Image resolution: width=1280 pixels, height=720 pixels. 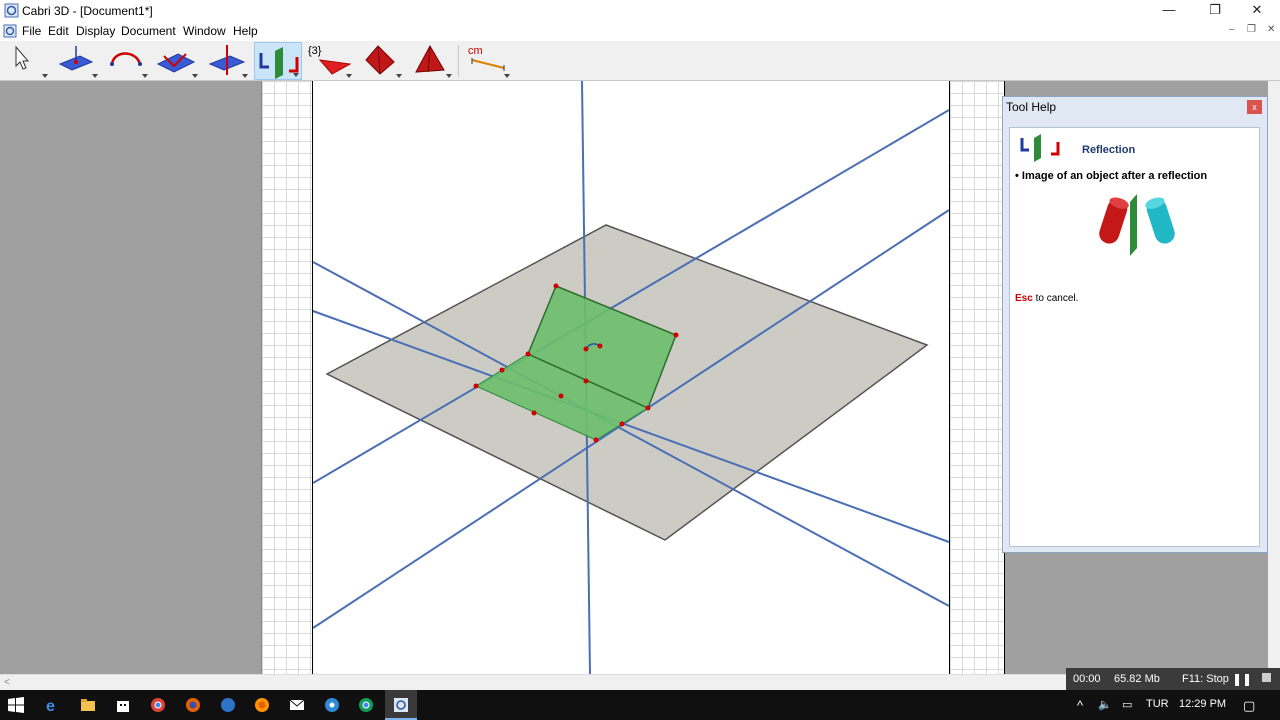 What do you see at coordinates (1137, 679) in the screenshot?
I see `memory-readout: 65.82 Mb` at bounding box center [1137, 679].